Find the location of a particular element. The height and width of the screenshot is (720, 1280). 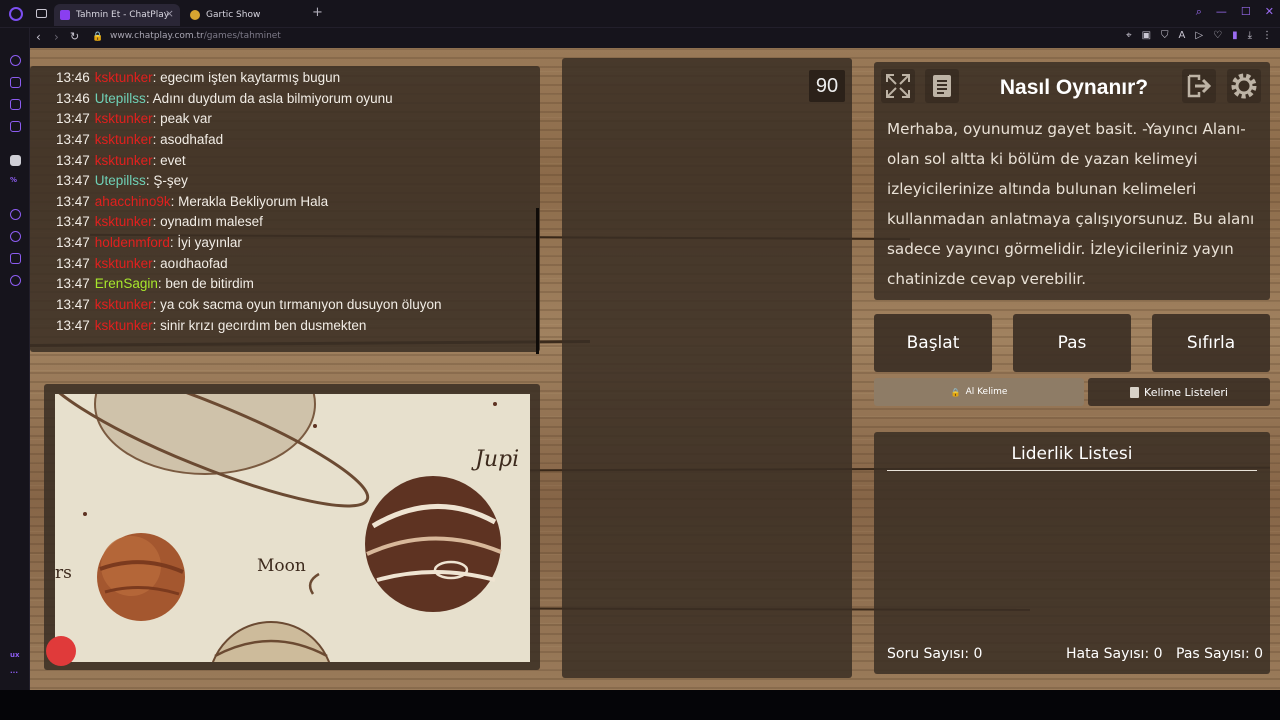

download-icon: ⤓ is located at coordinates (1250, 35).